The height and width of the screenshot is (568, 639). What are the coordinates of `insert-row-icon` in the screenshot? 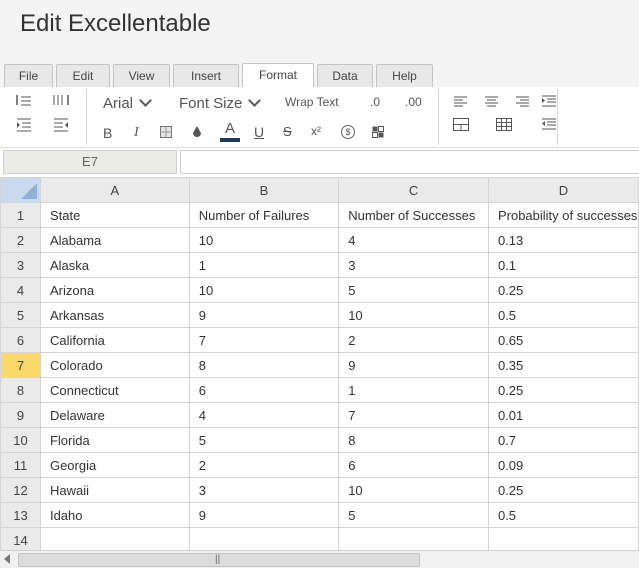 It's located at (24, 100).